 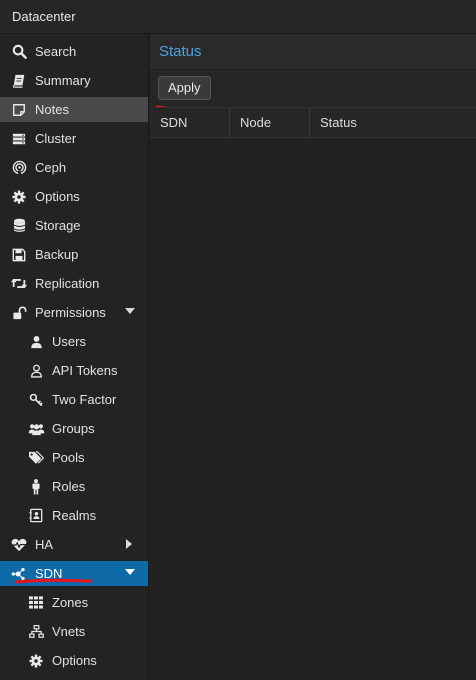 What do you see at coordinates (184, 88) in the screenshot?
I see `apply-button: Apply` at bounding box center [184, 88].